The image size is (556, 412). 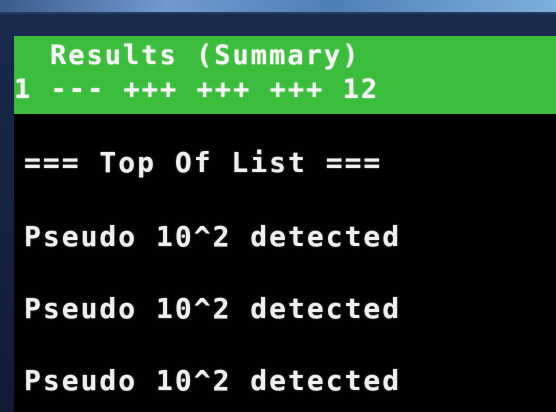 What do you see at coordinates (278, 7) in the screenshot?
I see `device-top-edge` at bounding box center [278, 7].